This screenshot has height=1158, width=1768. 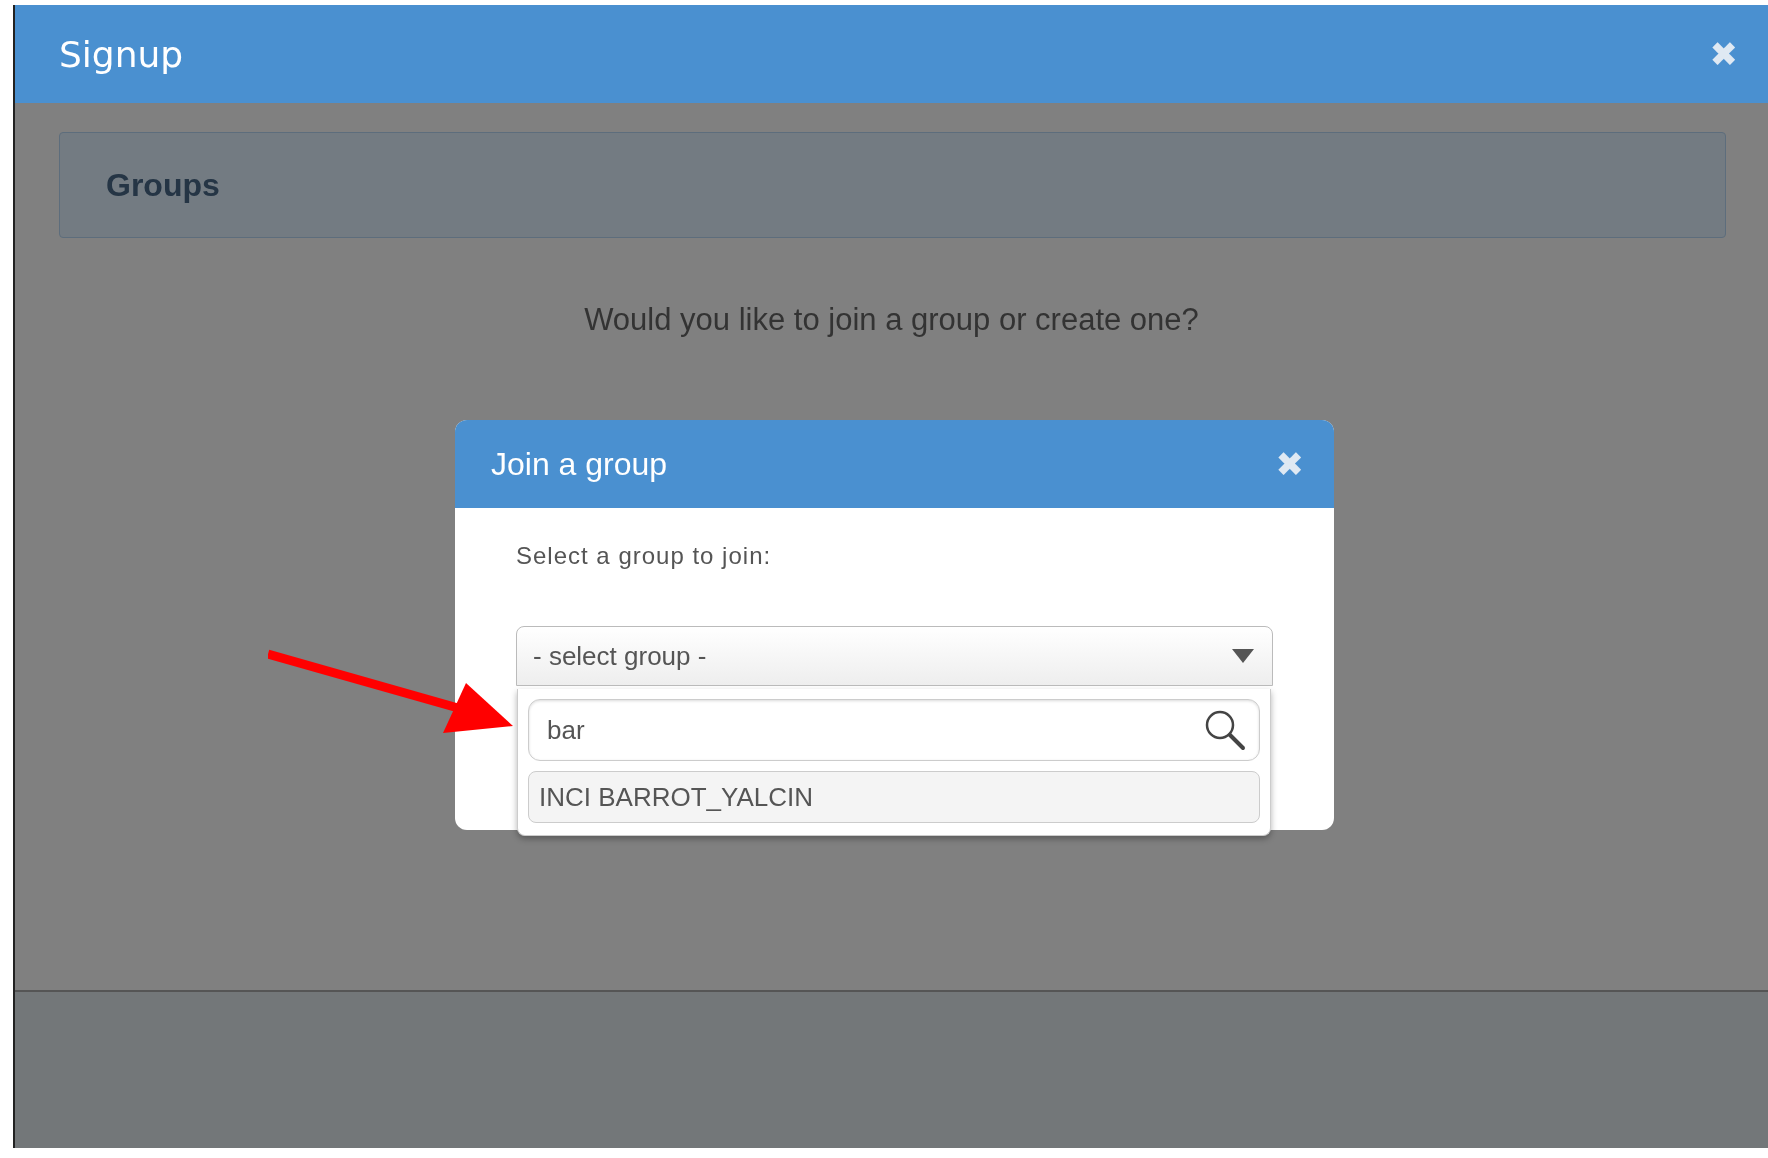 What do you see at coordinates (894, 730) in the screenshot?
I see `search-field: bar` at bounding box center [894, 730].